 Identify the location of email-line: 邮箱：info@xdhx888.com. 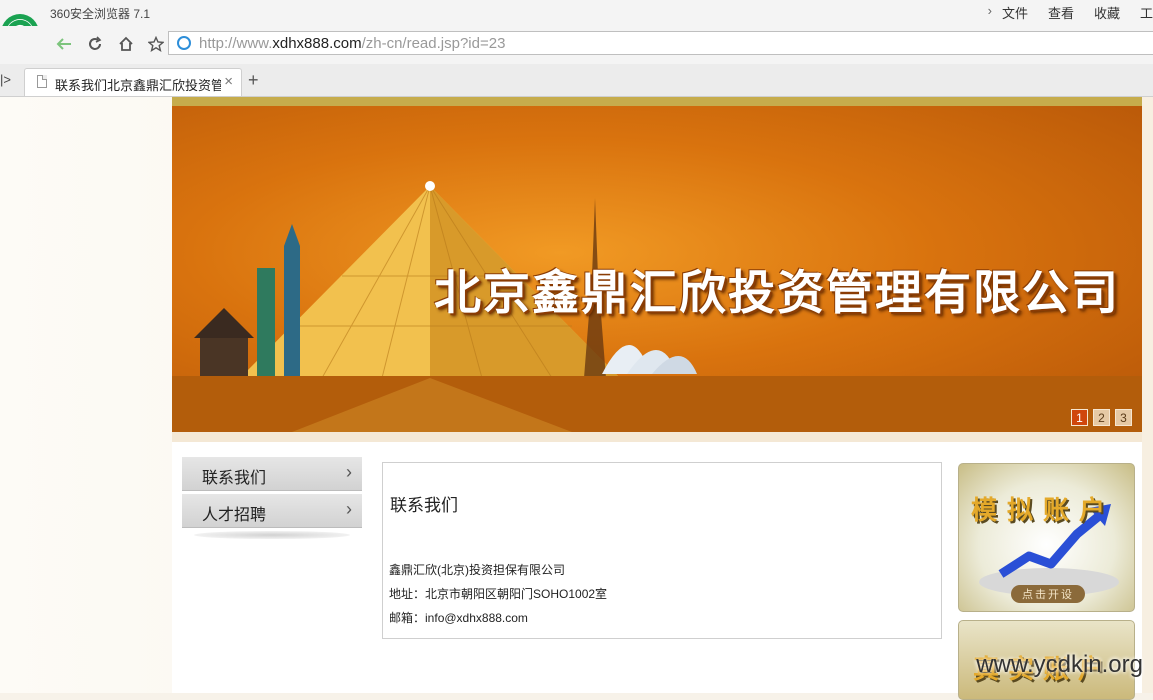
(458, 618).